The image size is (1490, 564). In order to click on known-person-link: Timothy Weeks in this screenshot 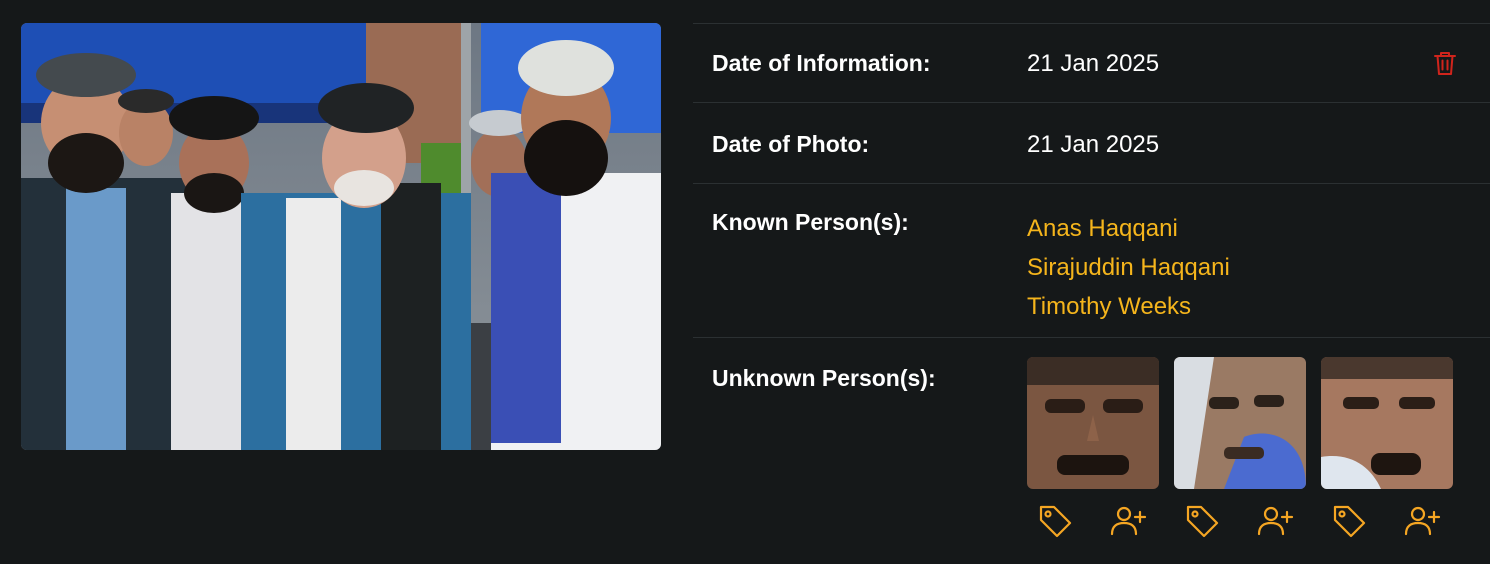, I will do `click(1128, 306)`.